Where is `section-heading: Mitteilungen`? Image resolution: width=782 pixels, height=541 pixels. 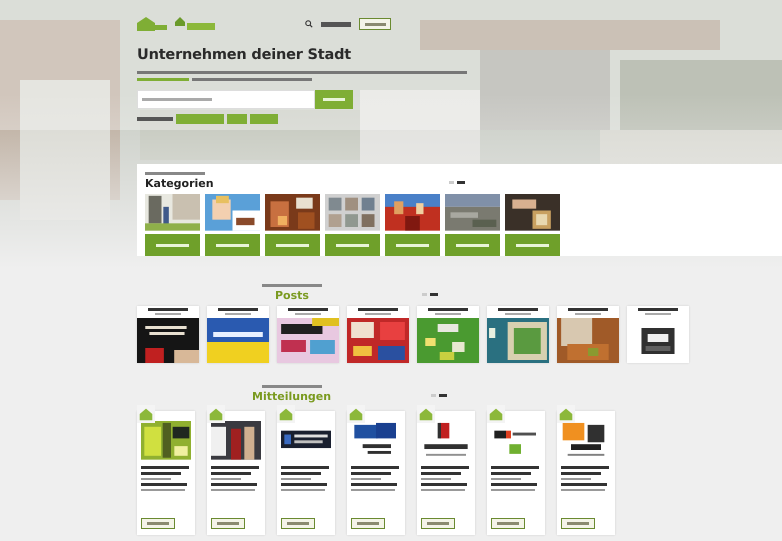
section-heading: Mitteilungen is located at coordinates (292, 396).